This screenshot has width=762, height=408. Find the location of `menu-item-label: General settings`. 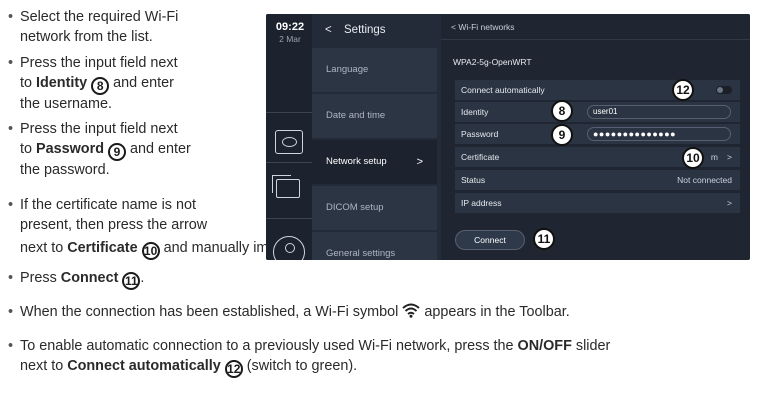

menu-item-label: General settings is located at coordinates (361, 253).